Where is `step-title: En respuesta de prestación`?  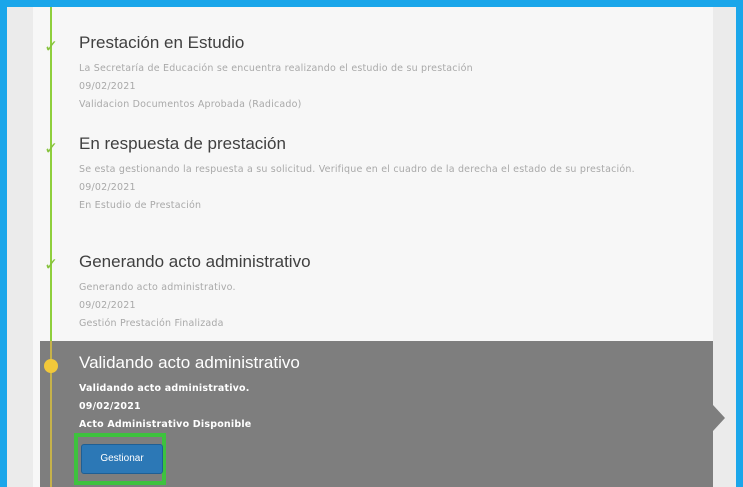 step-title: En respuesta de prestación is located at coordinates (182, 143).